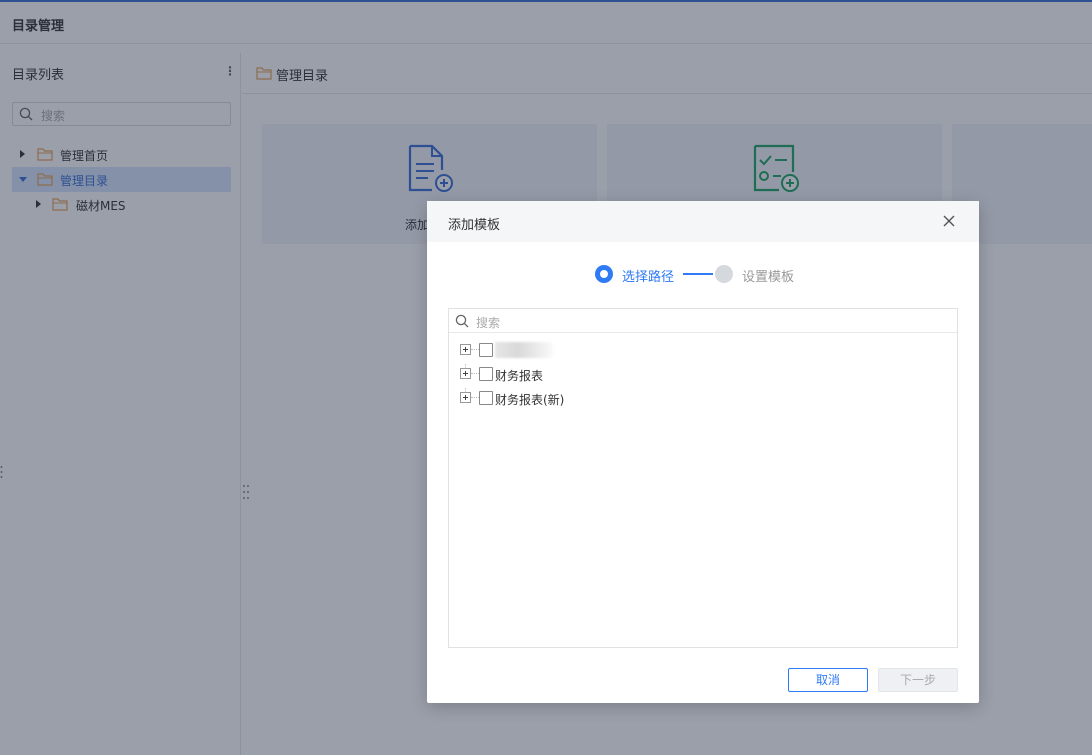 Image resolution: width=1092 pixels, height=755 pixels. Describe the element at coordinates (530, 400) in the screenshot. I see `tree-node-label: 财务报表(新)` at that location.